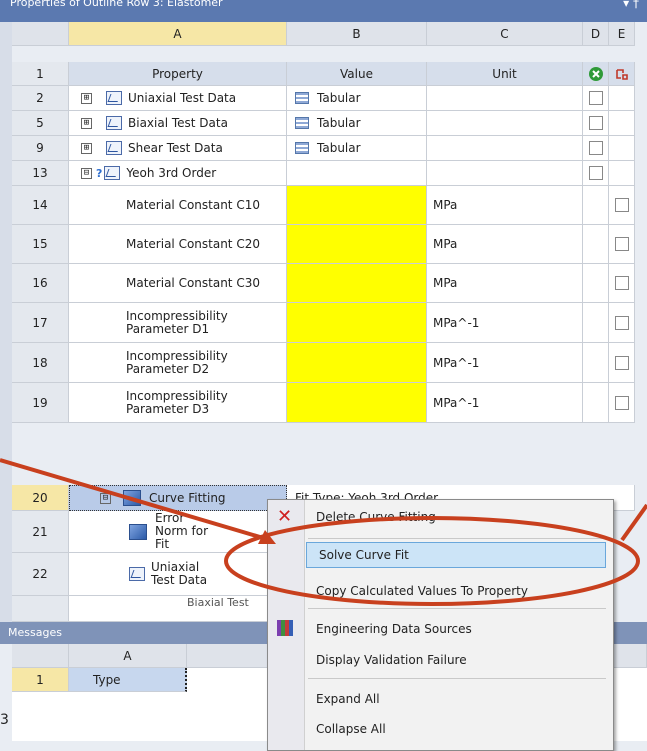  Describe the element at coordinates (633, 522) in the screenshot. I see `annotation-edge-line` at that location.